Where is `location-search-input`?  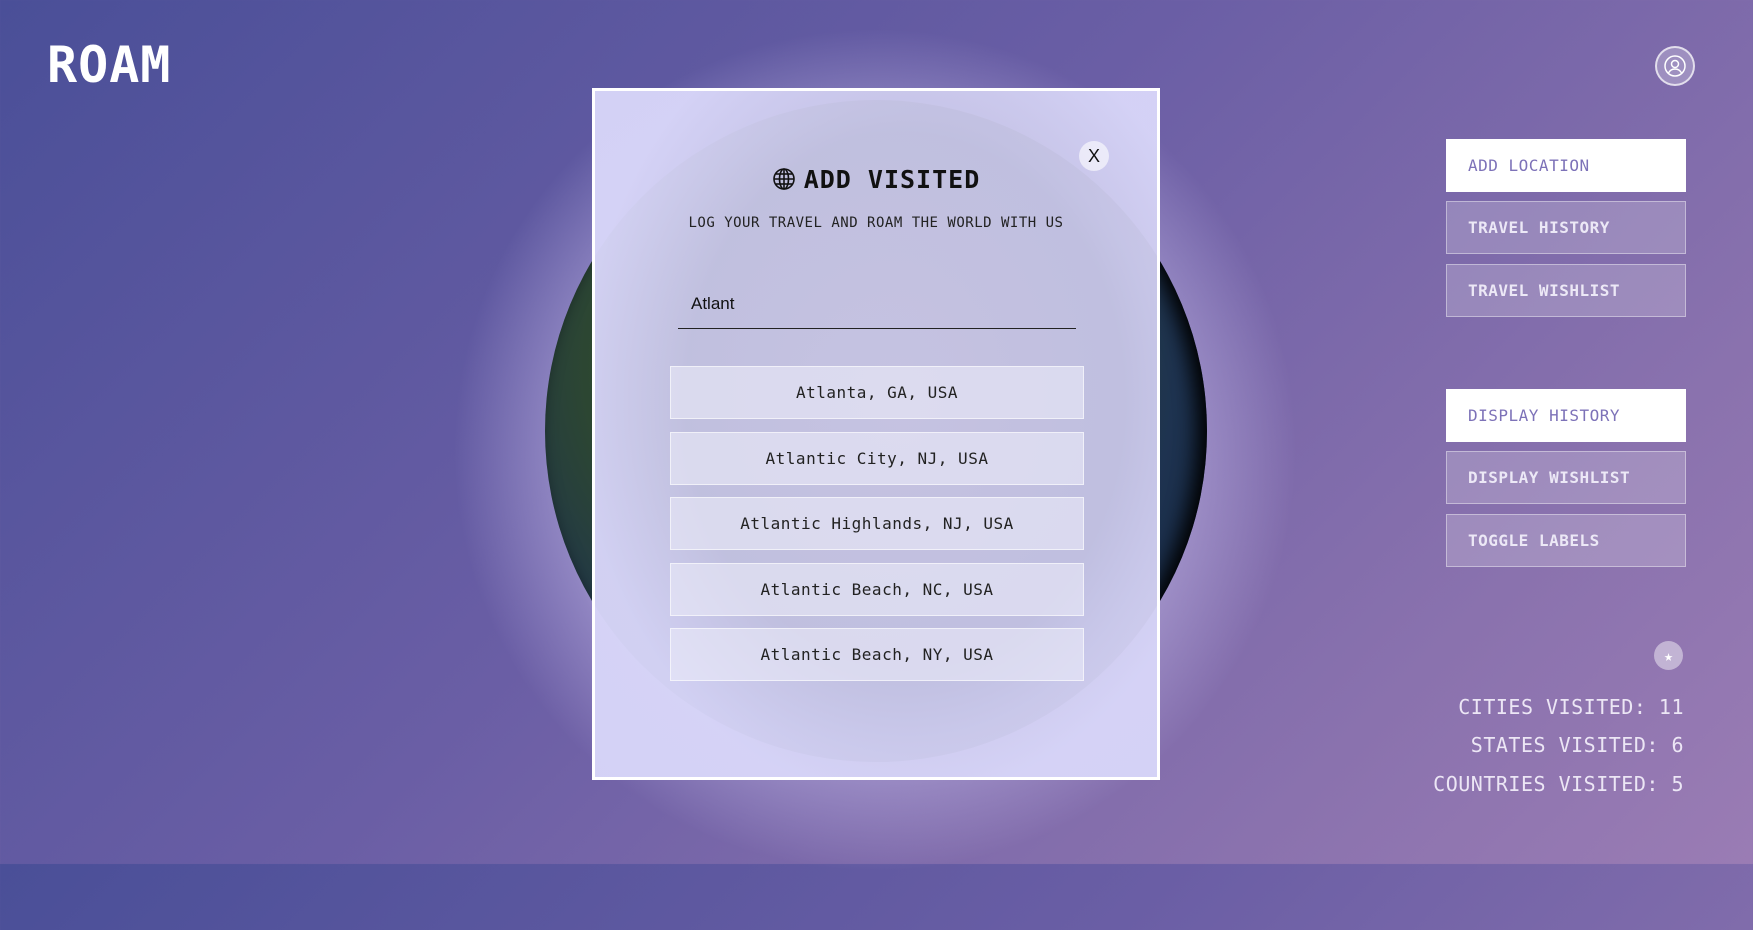
location-search-input is located at coordinates (877, 304).